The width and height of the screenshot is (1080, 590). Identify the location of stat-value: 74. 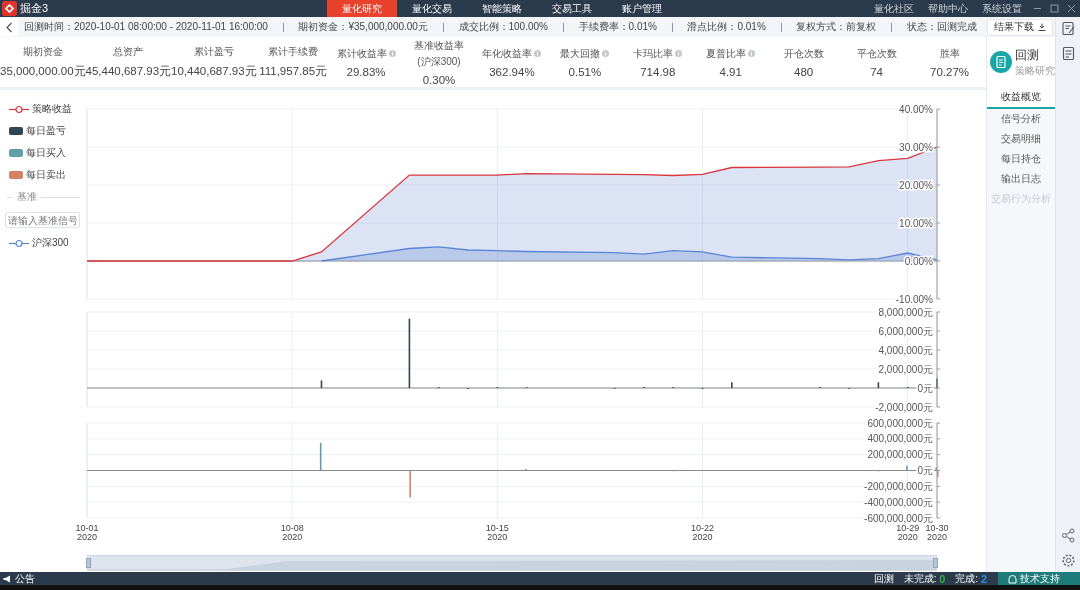
(876, 71).